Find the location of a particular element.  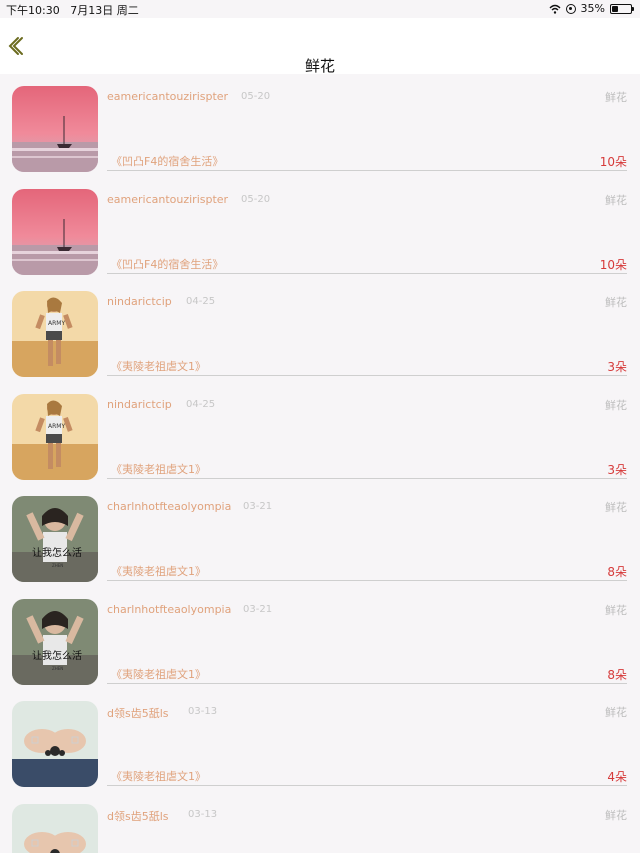

battery-percent: 35% is located at coordinates (592, 8).